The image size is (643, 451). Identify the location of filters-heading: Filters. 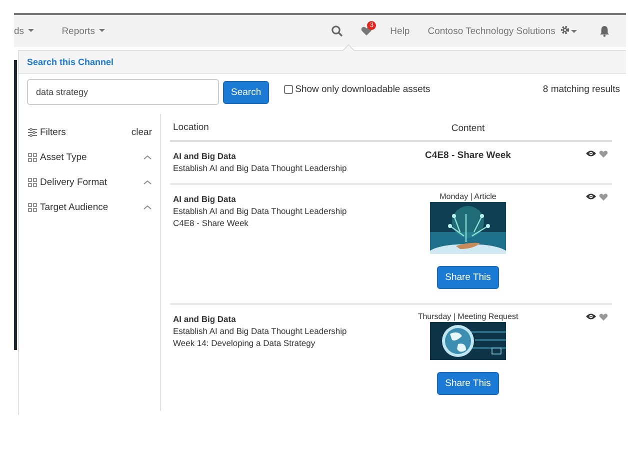
(53, 132).